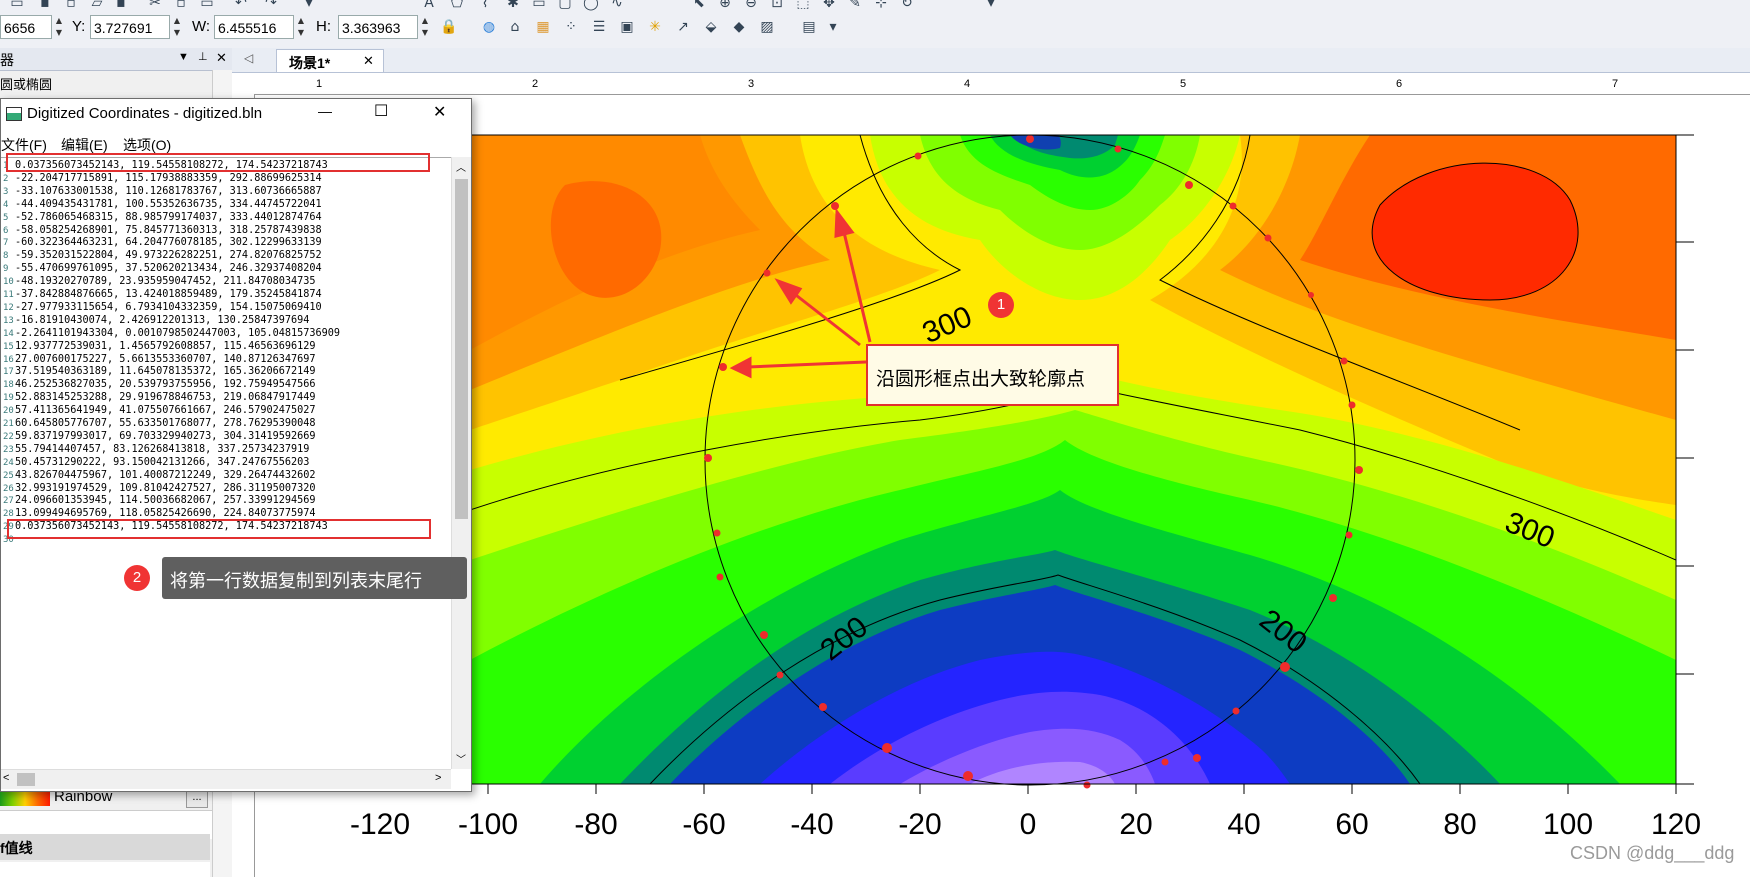 The height and width of the screenshot is (877, 1750). Describe the element at coordinates (488, 824) in the screenshot. I see `x-tick-label: -100` at that location.